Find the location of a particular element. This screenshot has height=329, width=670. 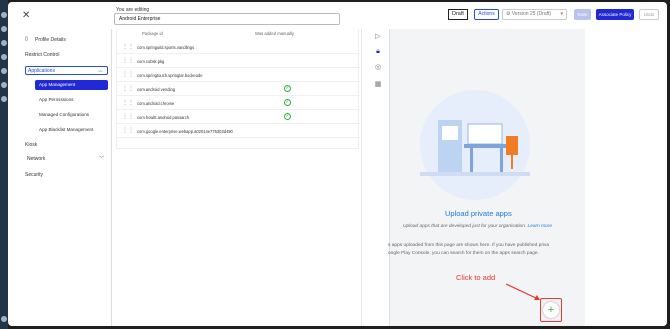

sidebar-item-managed-configurations: Managed Configurations is located at coordinates (71, 115).